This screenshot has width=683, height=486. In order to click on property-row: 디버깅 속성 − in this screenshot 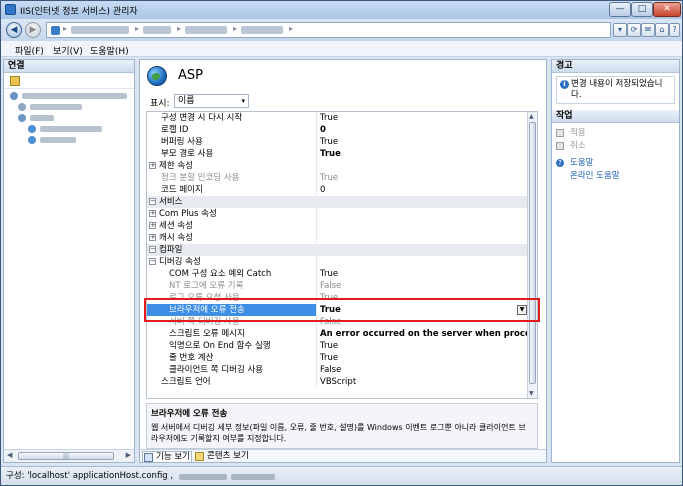, I will do `click(337, 262)`.